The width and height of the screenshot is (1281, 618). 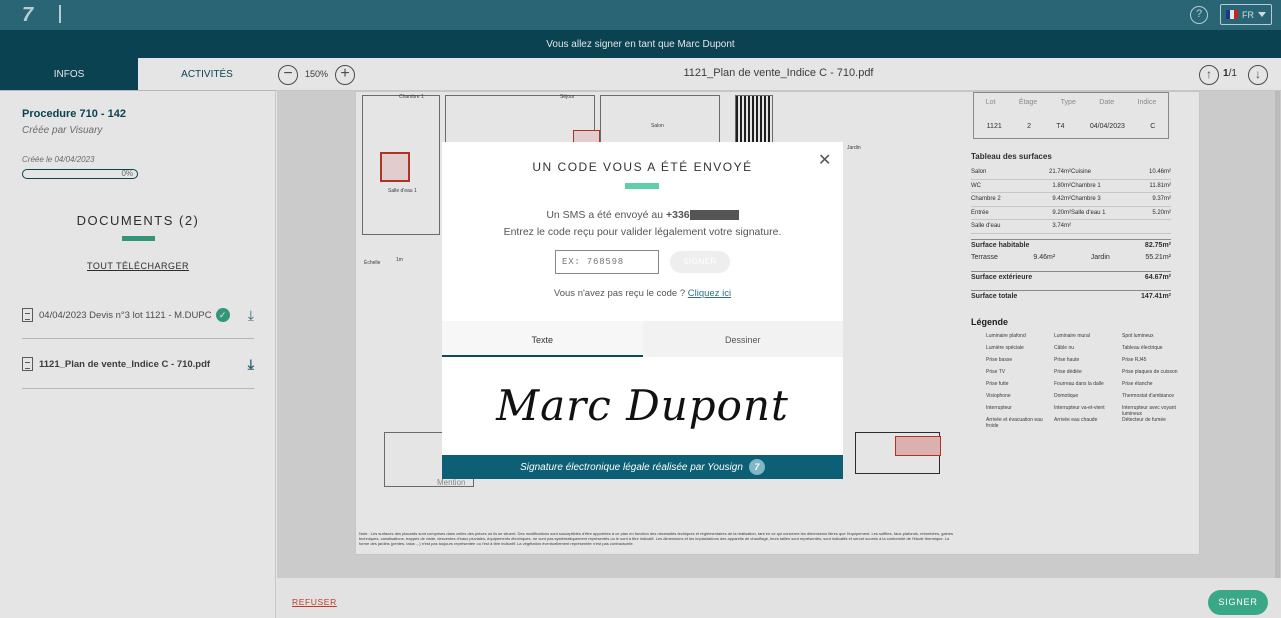 I want to click on sms-label: Un SMS a été envoyé au, so click(x=605, y=215).